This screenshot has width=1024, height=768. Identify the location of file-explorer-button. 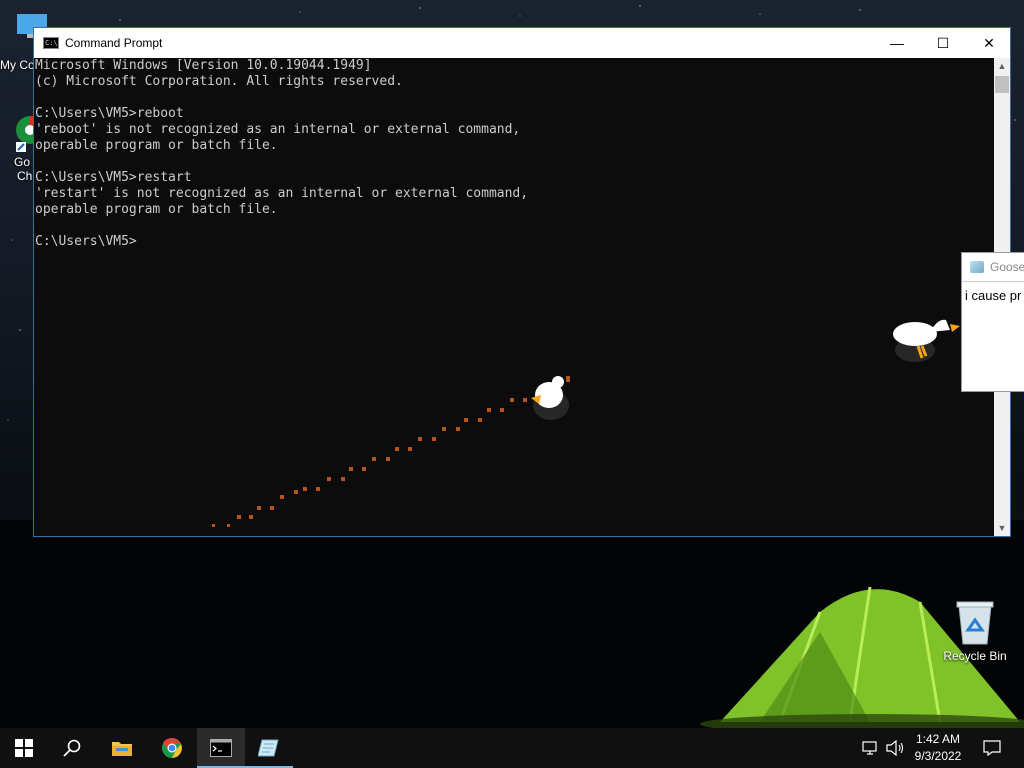
(122, 748).